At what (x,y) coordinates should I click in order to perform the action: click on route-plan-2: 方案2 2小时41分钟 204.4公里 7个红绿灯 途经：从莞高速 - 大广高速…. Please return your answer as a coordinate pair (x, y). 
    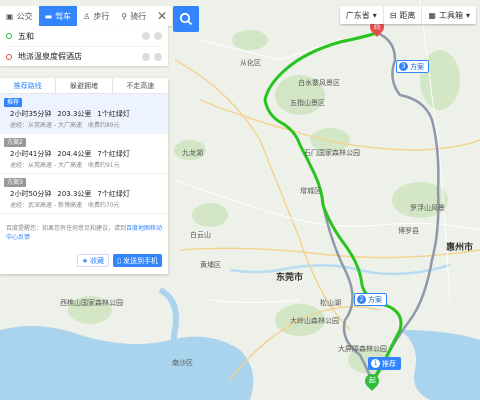
    Looking at the image, I should click on (84, 154).